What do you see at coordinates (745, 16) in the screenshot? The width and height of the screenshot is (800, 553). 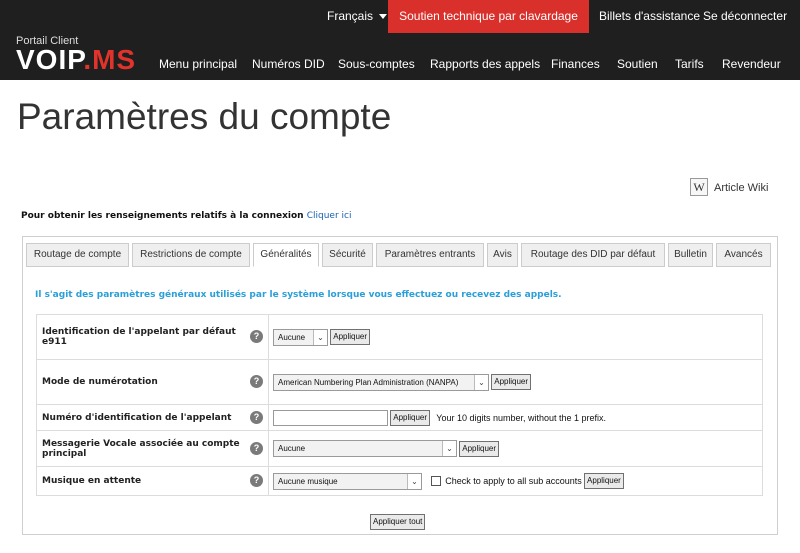 I see `logout-link: Se déconnecter` at bounding box center [745, 16].